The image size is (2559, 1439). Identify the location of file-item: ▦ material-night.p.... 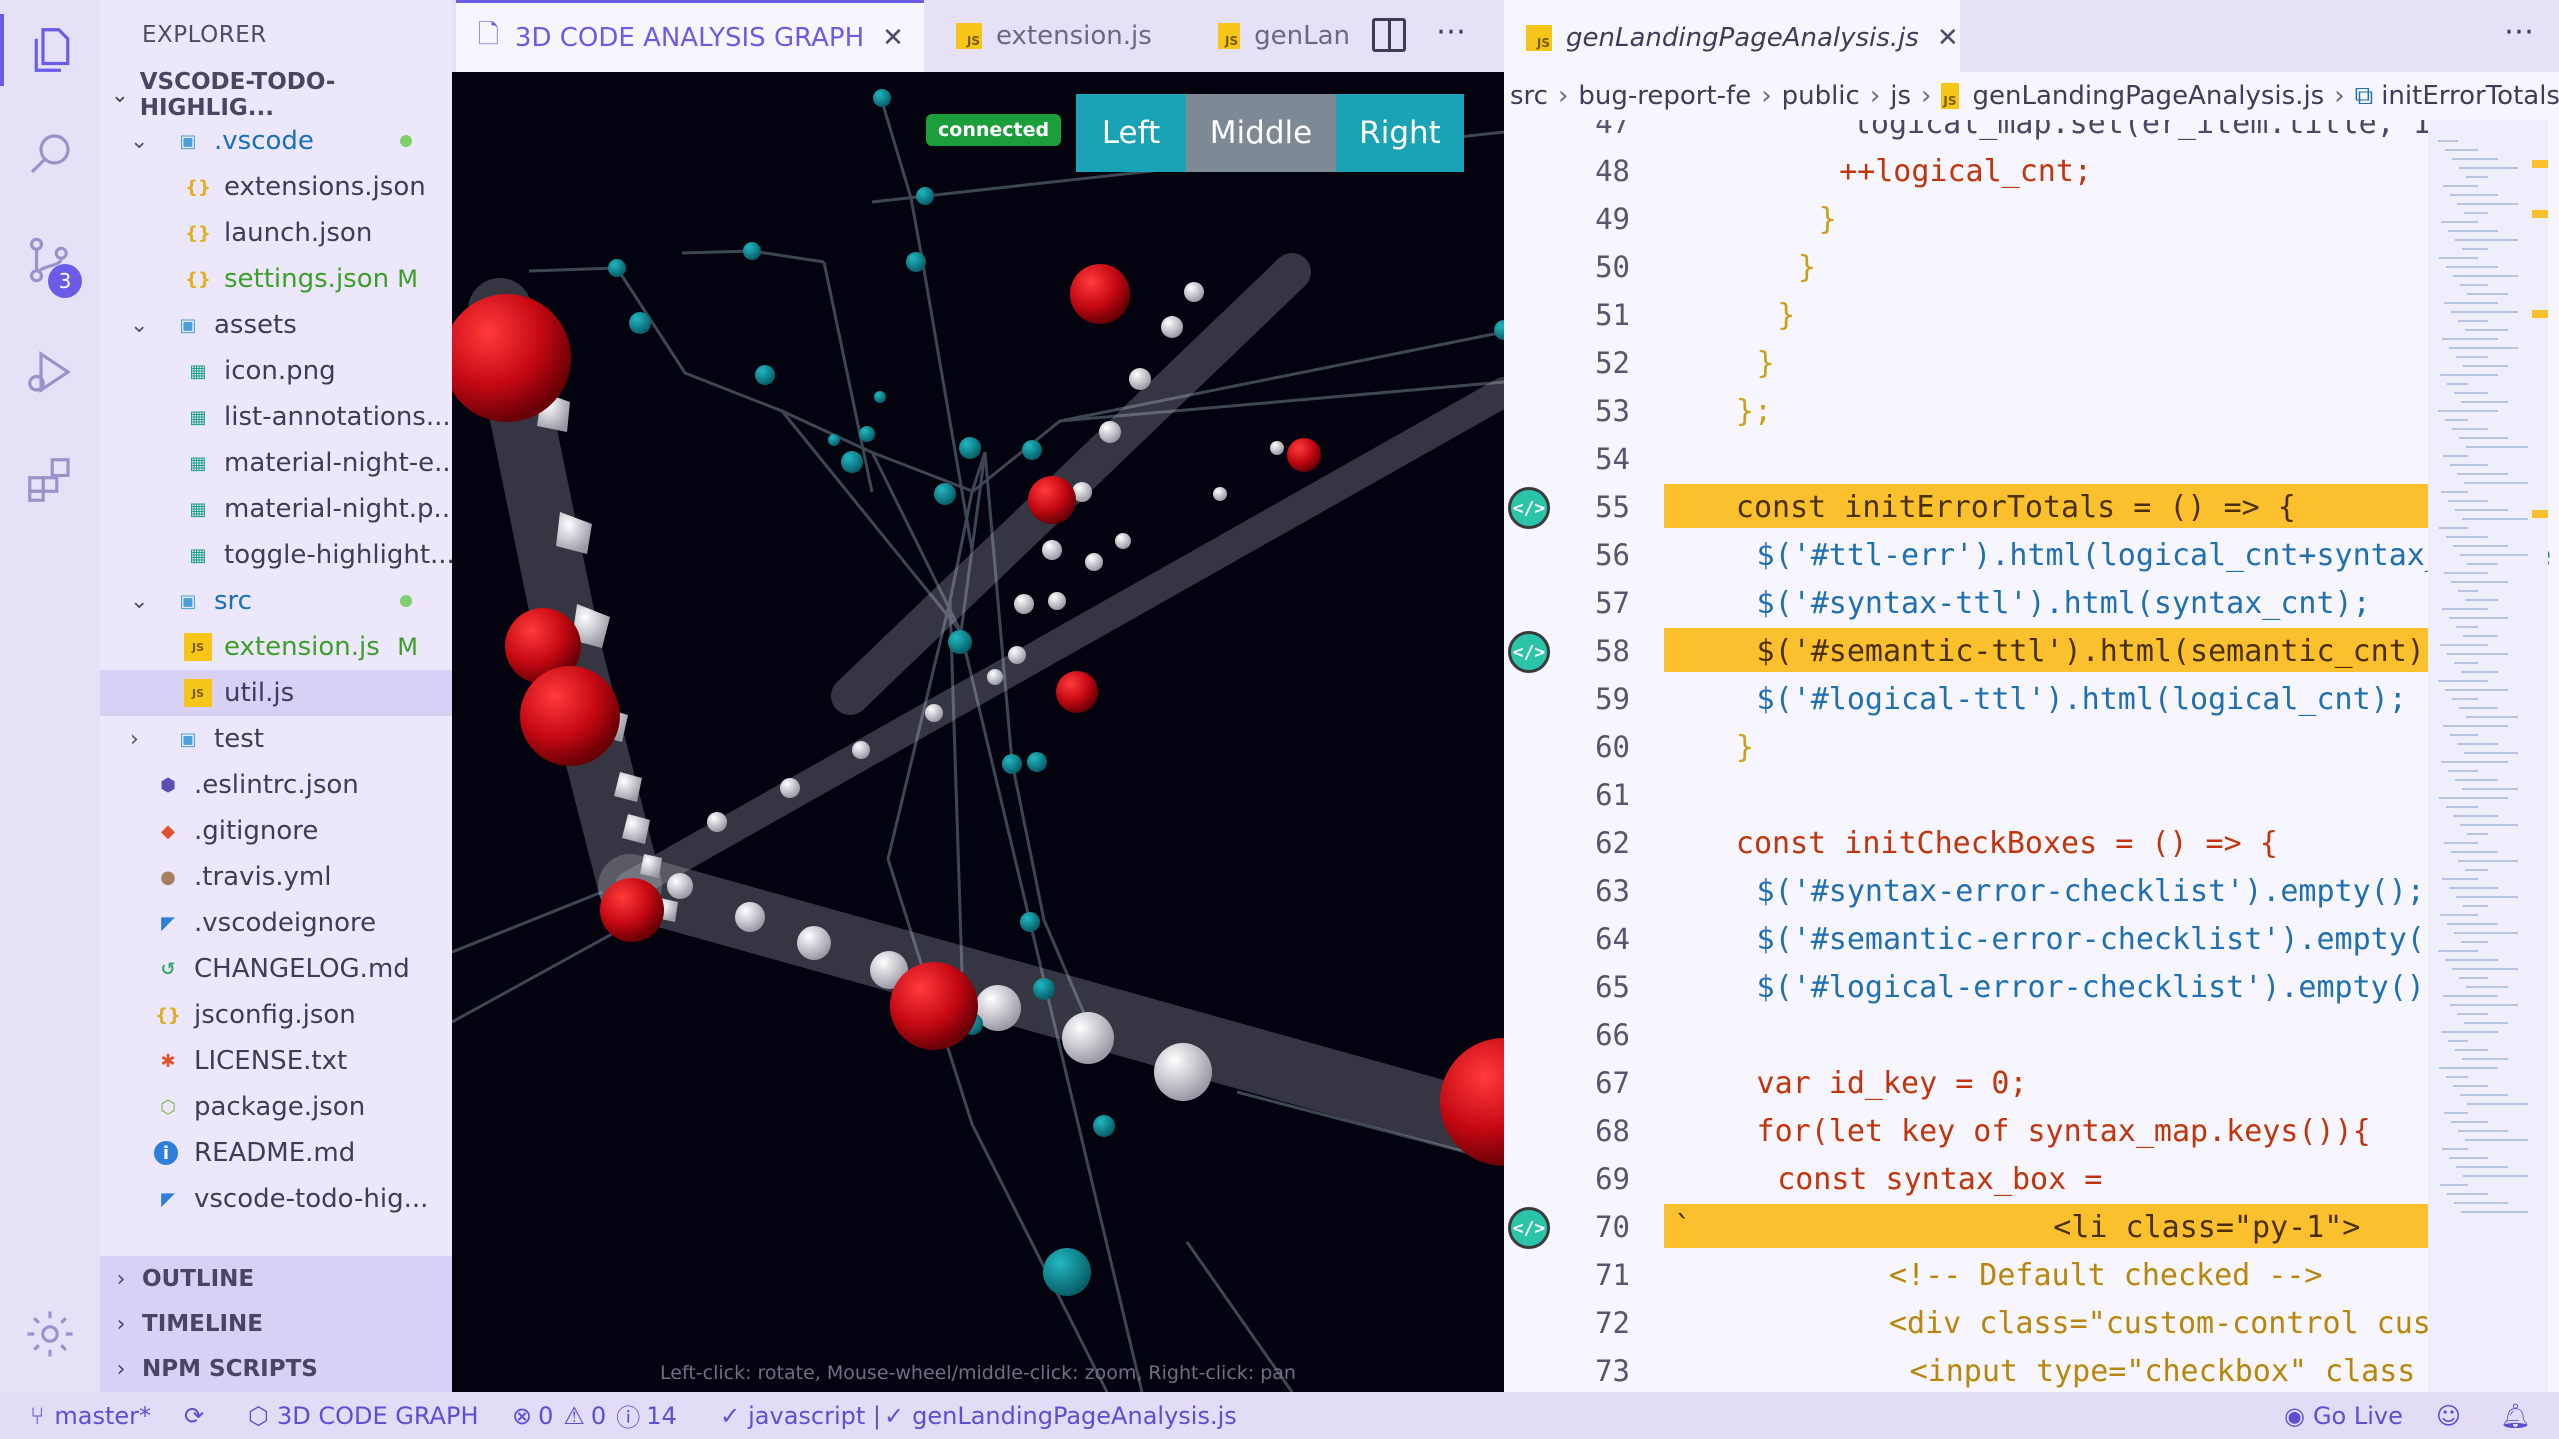
(276, 509).